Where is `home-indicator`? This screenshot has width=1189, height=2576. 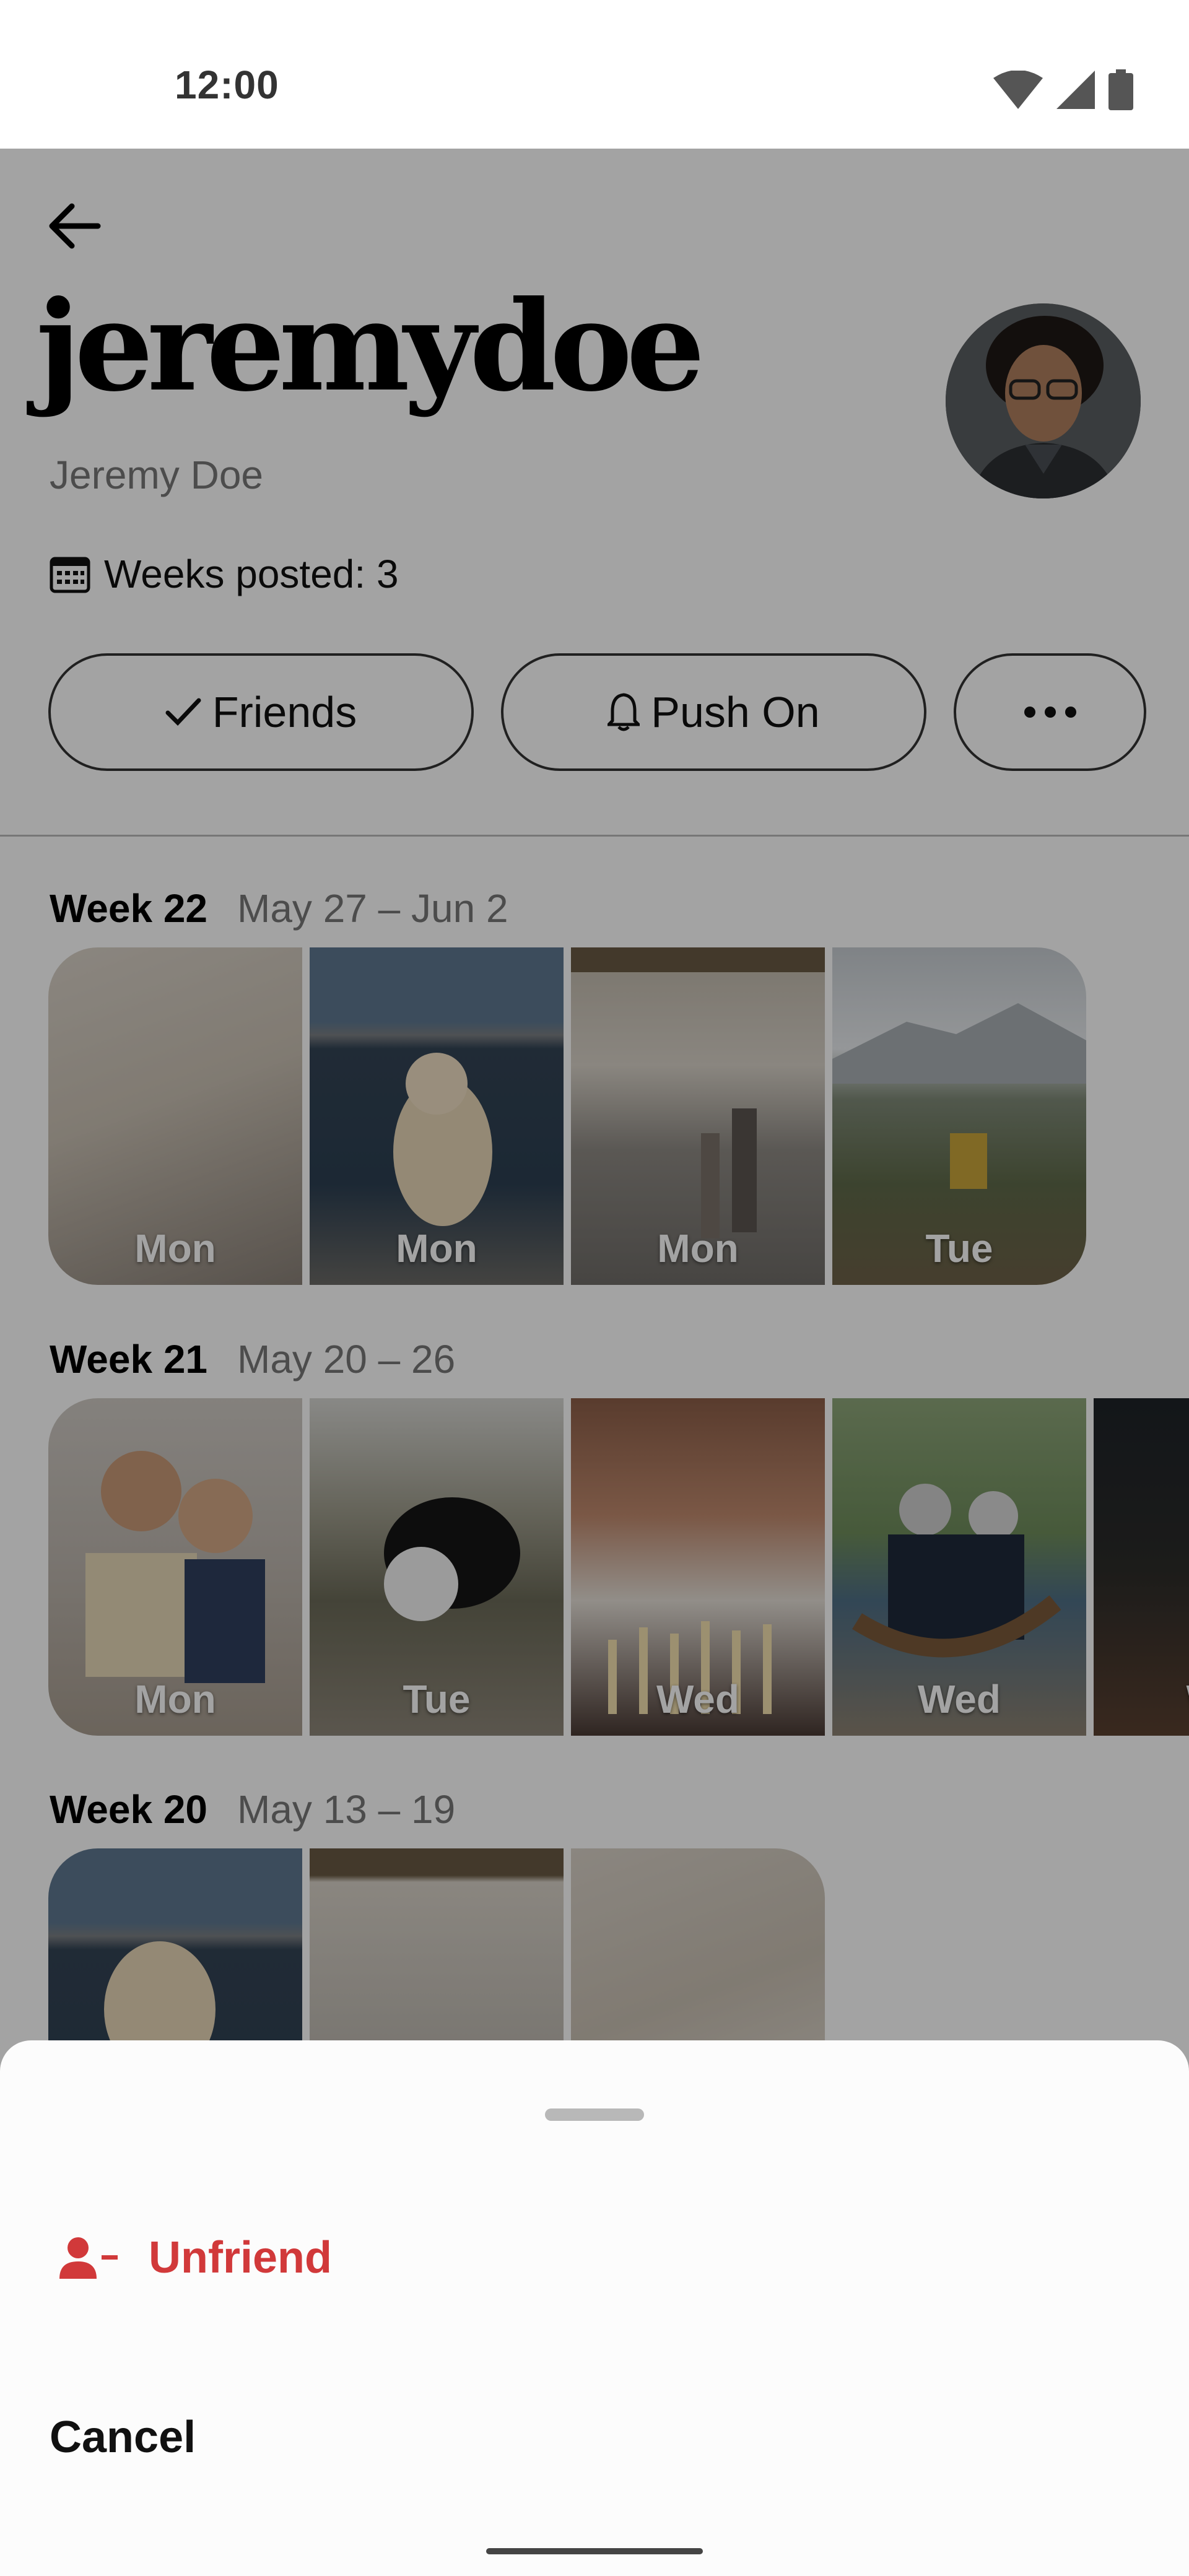 home-indicator is located at coordinates (594, 2551).